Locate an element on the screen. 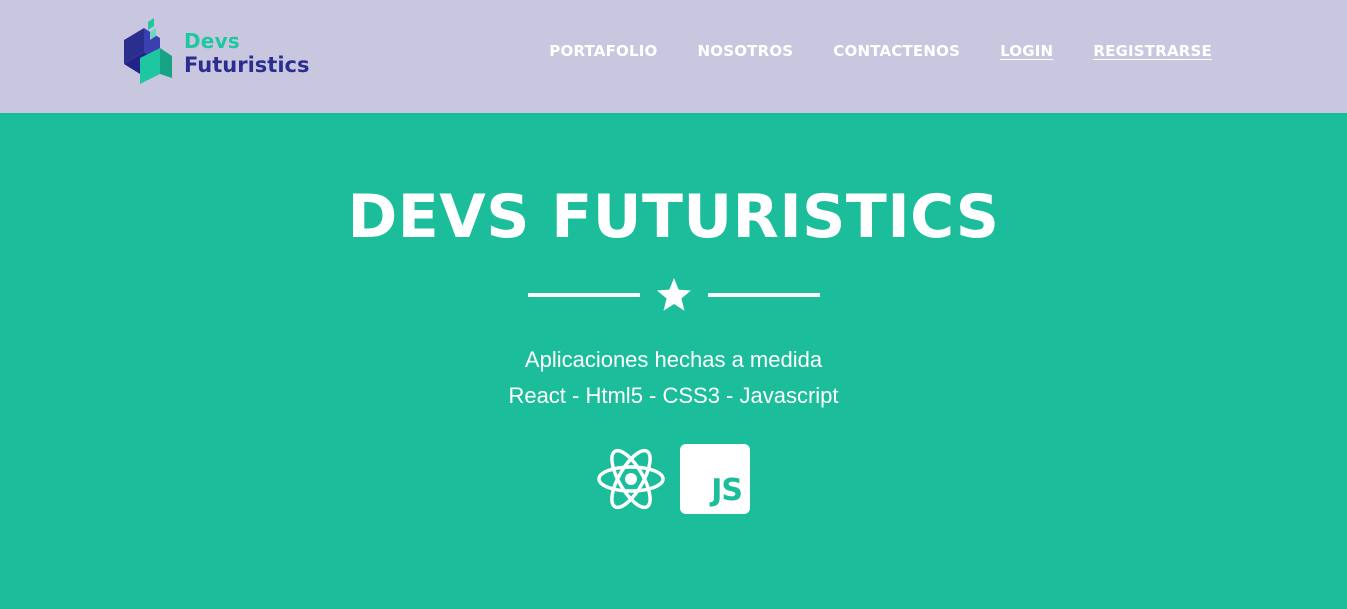 This screenshot has height=609, width=1347. javascript-icon: JS is located at coordinates (715, 479).